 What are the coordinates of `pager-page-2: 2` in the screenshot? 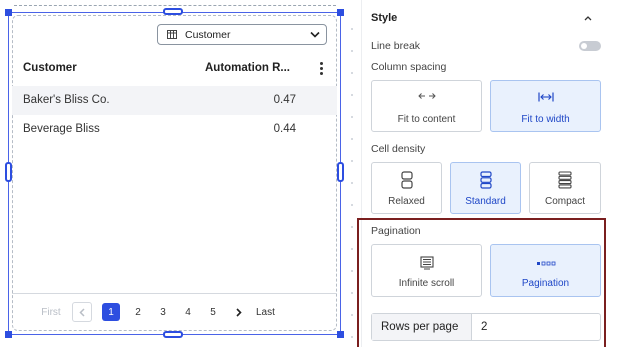 It's located at (138, 312).